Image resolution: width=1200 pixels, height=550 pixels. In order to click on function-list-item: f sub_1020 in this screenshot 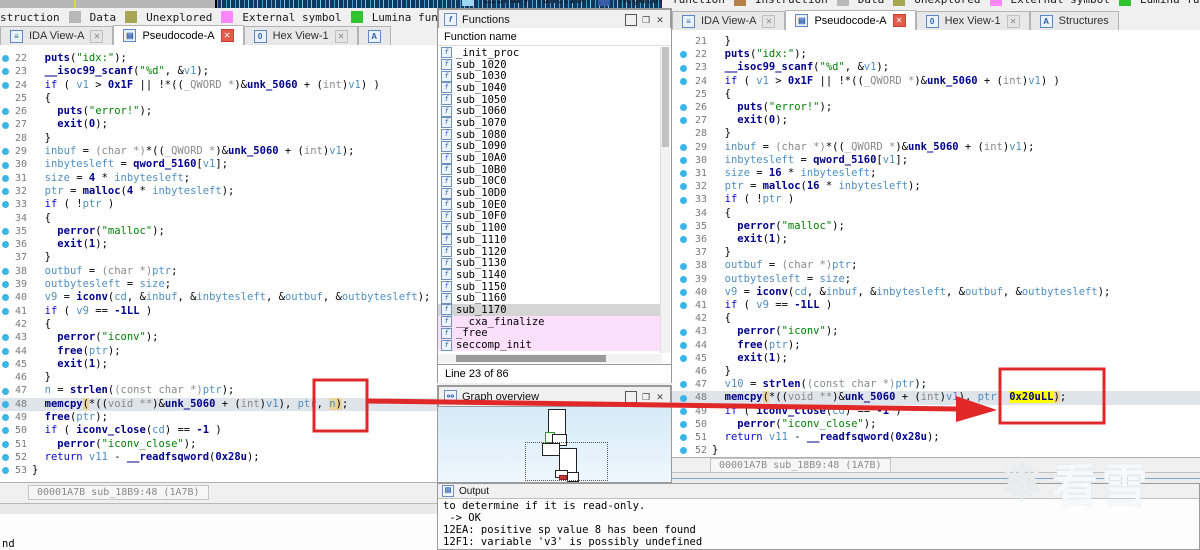, I will do `click(550, 65)`.